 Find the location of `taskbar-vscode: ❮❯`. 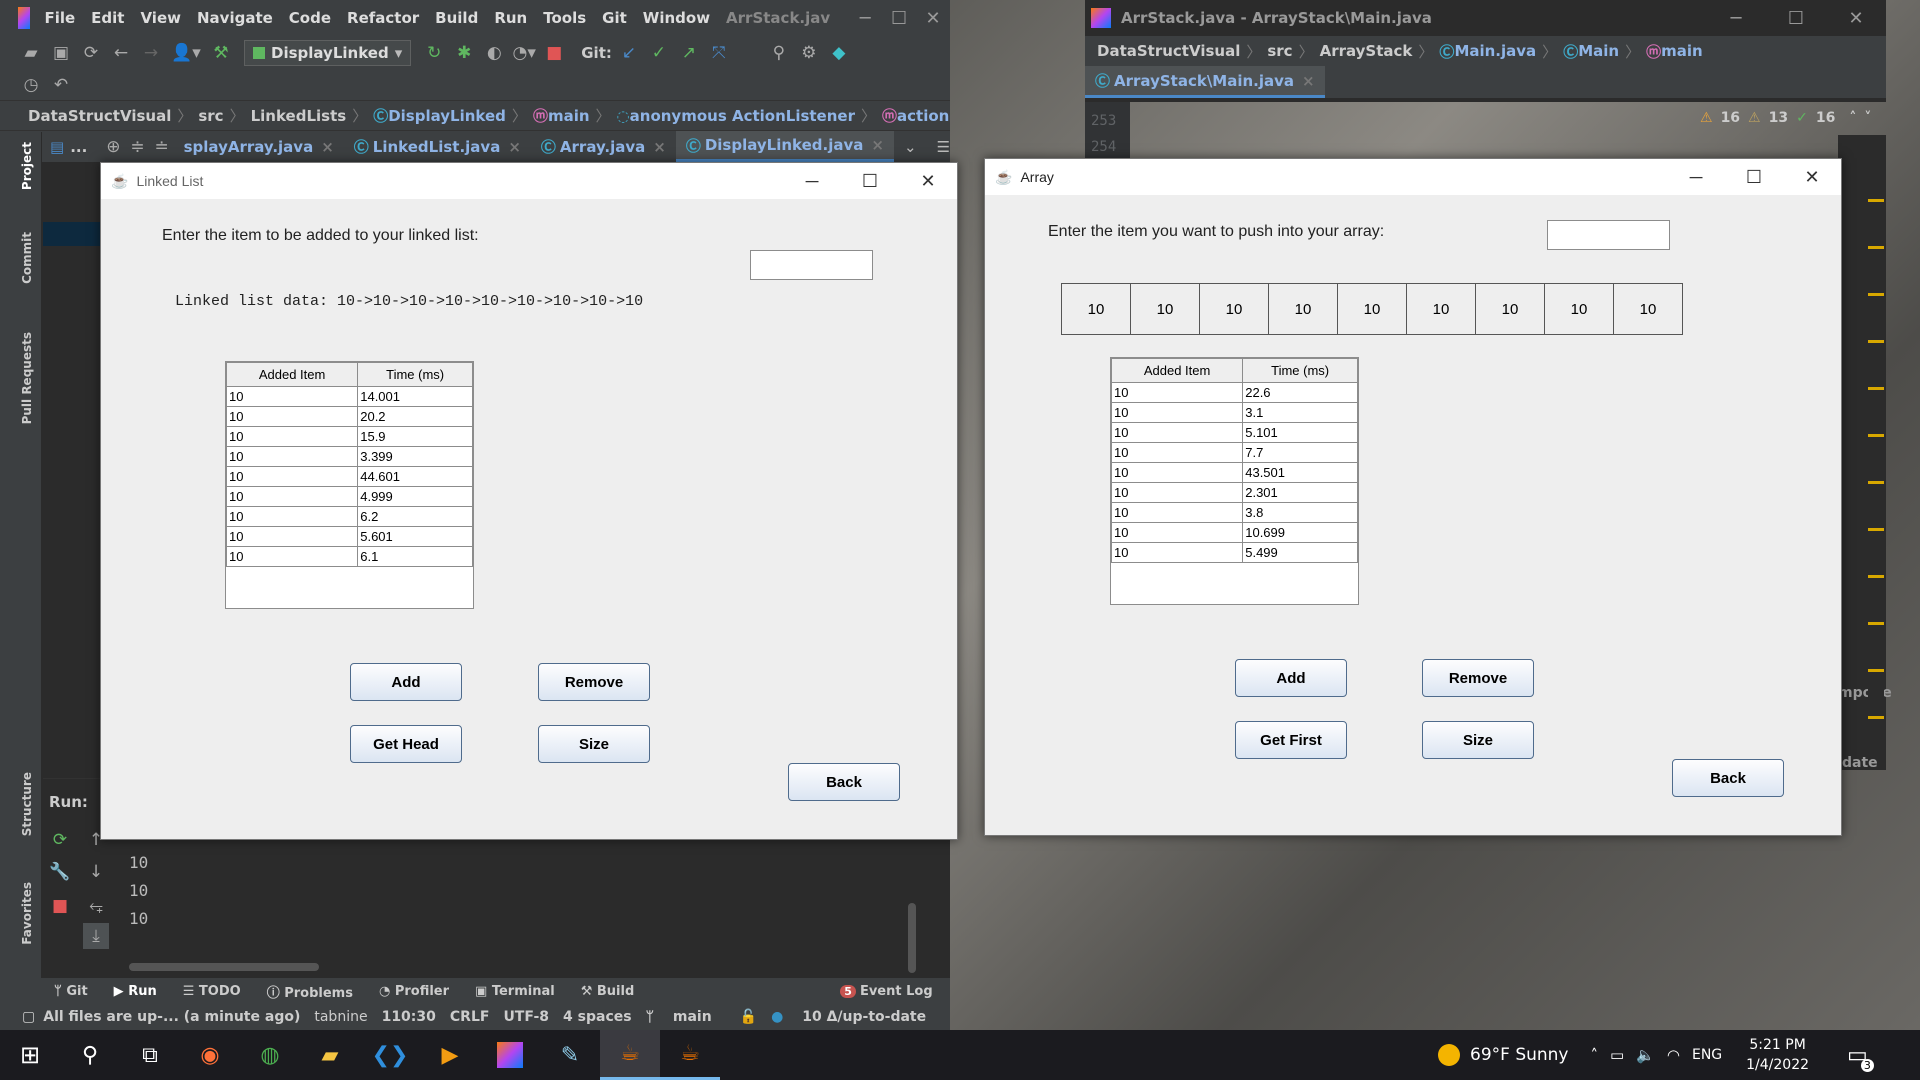

taskbar-vscode: ❮❯ is located at coordinates (390, 1055).